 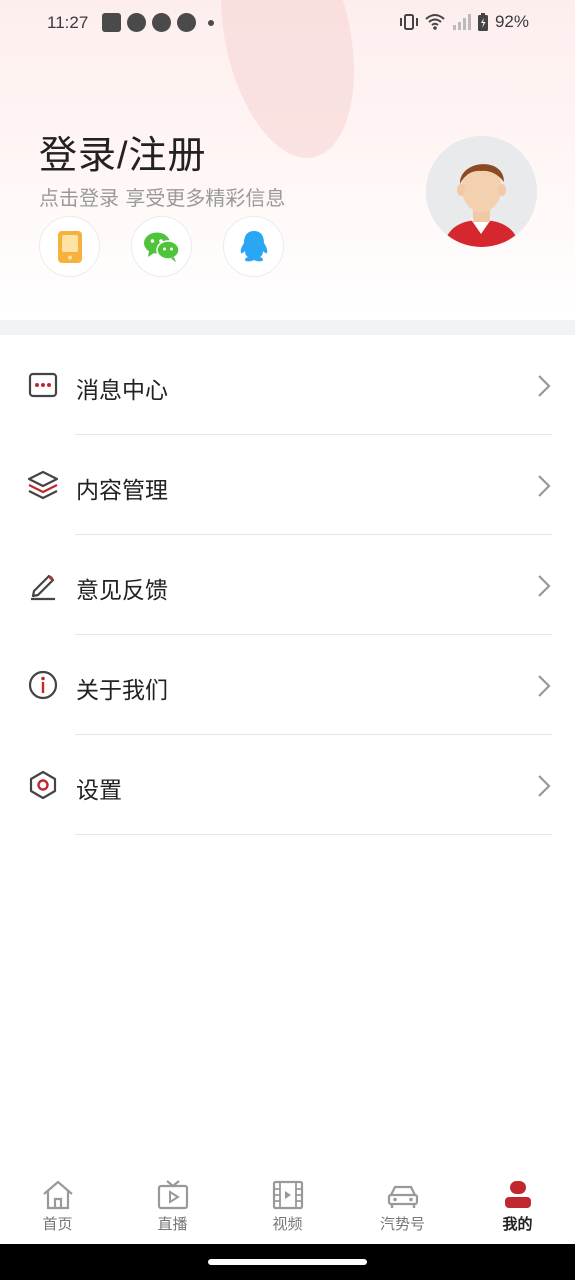 I want to click on mail-icon, so click(x=111, y=22).